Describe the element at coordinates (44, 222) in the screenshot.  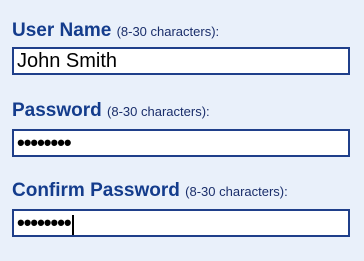
I see `confirm-password-value: ••••••••` at that location.